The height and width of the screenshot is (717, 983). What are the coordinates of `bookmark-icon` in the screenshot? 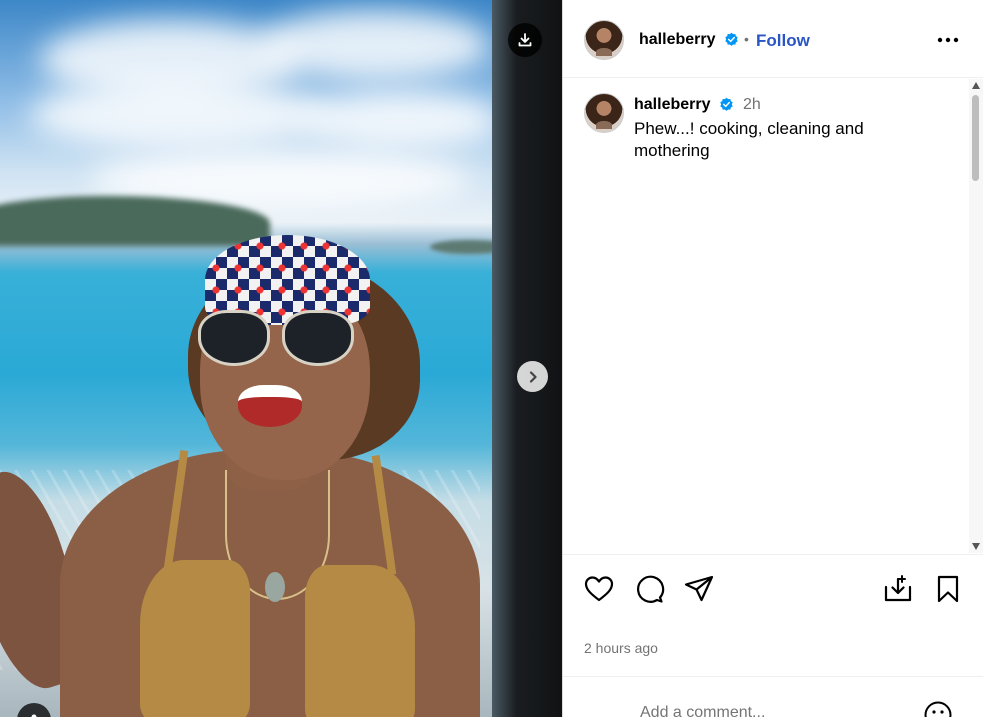 It's located at (948, 589).